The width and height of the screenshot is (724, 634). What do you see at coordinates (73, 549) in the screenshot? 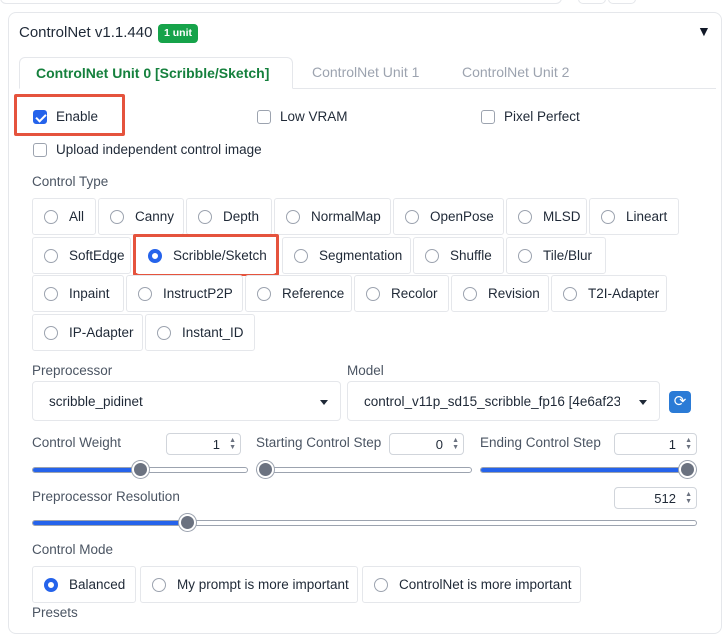
I see `control-mode-label: Control Mode` at bounding box center [73, 549].